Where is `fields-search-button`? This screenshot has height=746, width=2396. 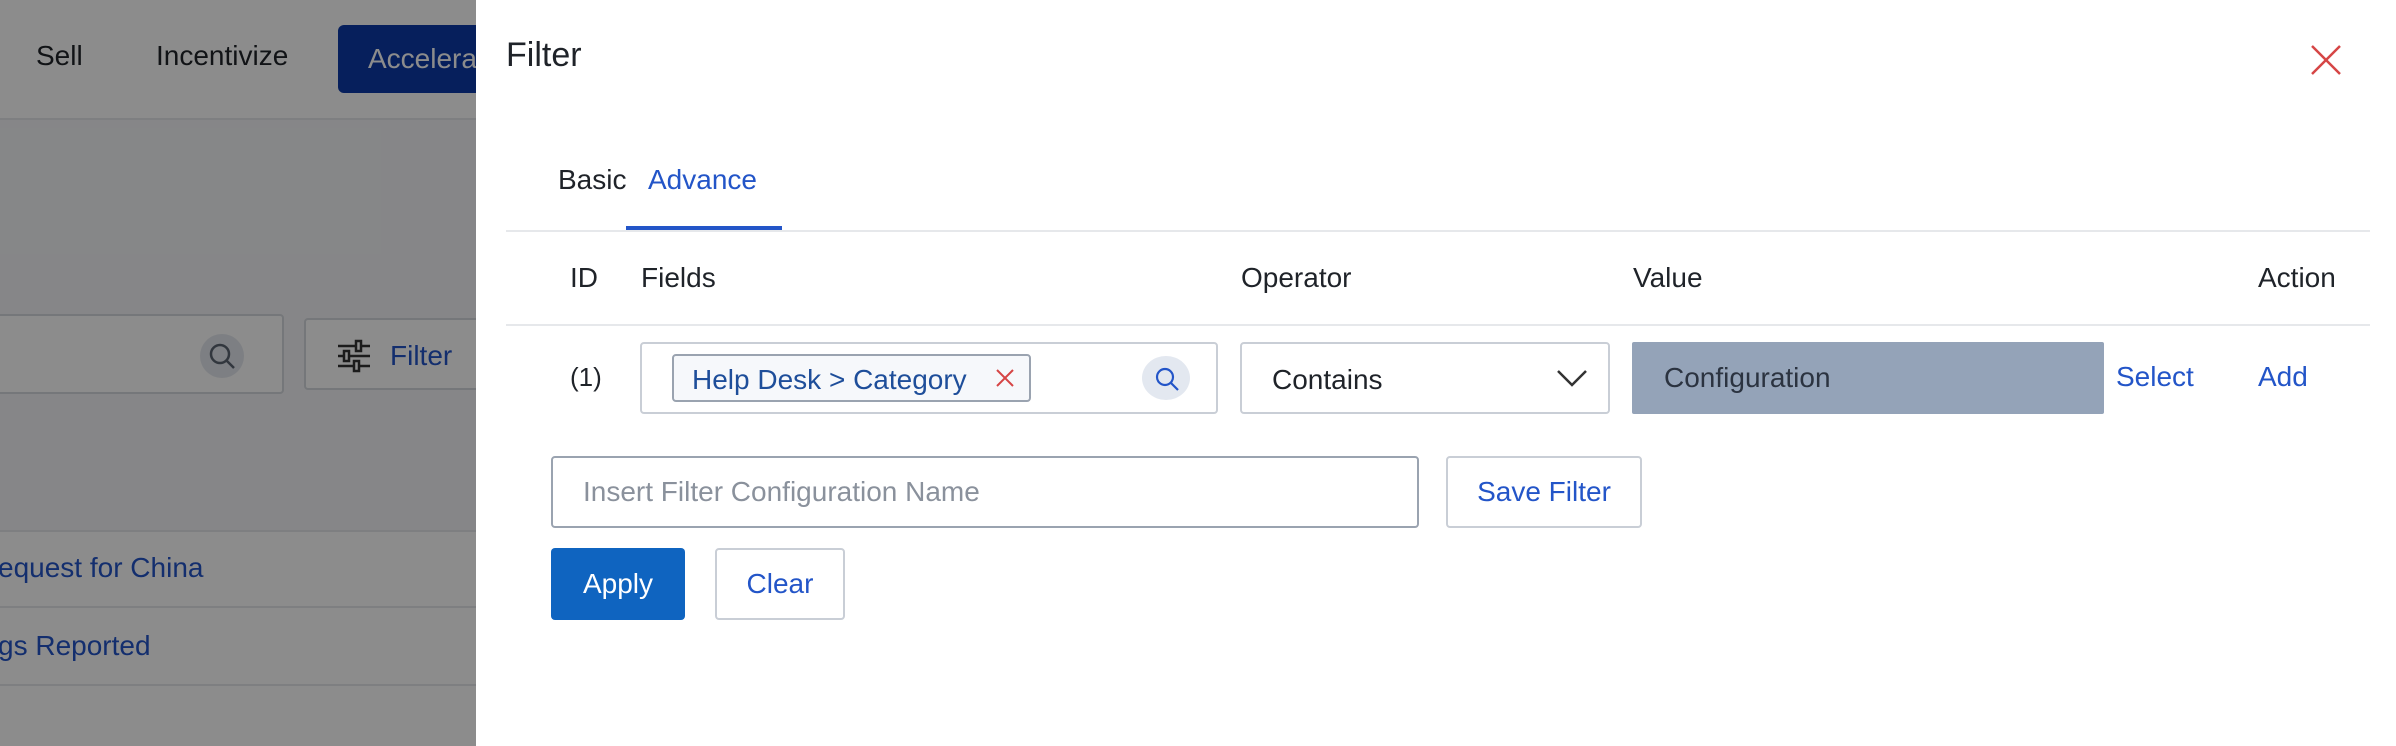 fields-search-button is located at coordinates (1166, 378).